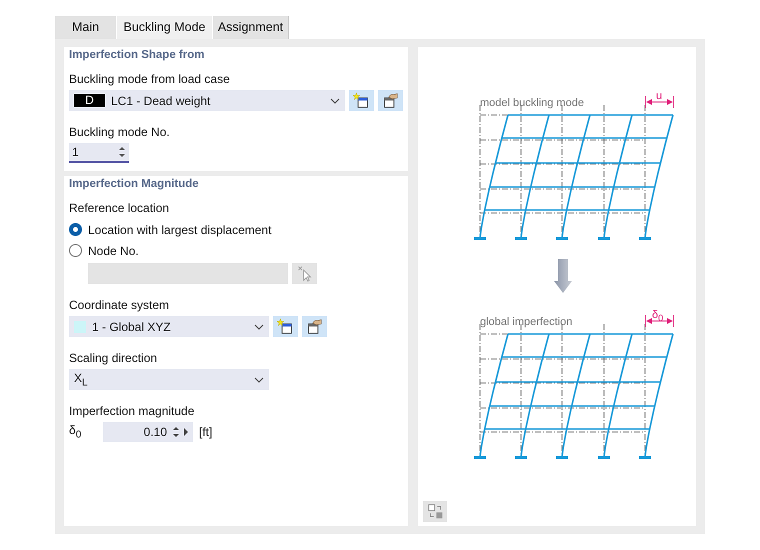  What do you see at coordinates (150, 79) in the screenshot?
I see `field-label: Buckling mode from load case` at bounding box center [150, 79].